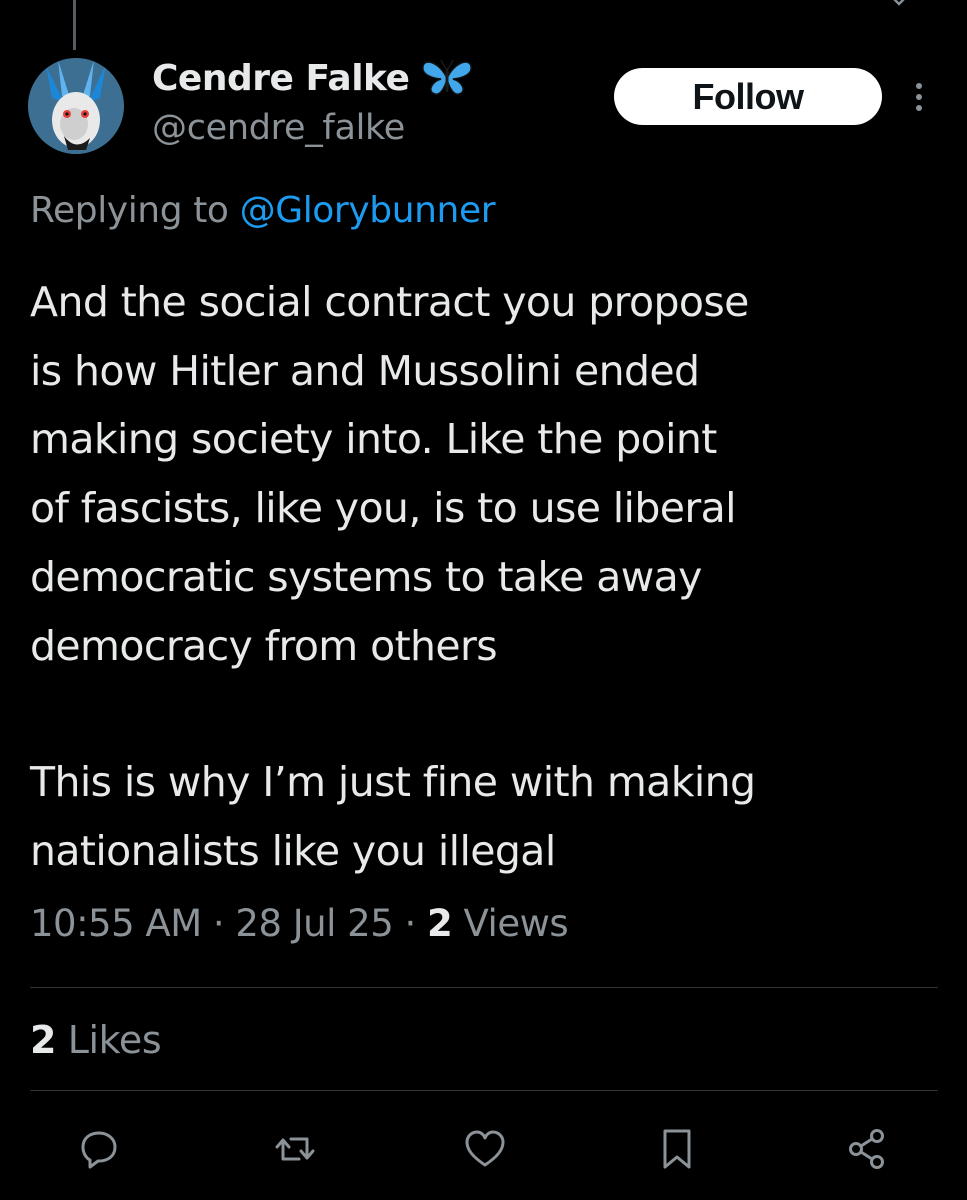 The width and height of the screenshot is (967, 1200). I want to click on more-options-icon, so click(919, 97).